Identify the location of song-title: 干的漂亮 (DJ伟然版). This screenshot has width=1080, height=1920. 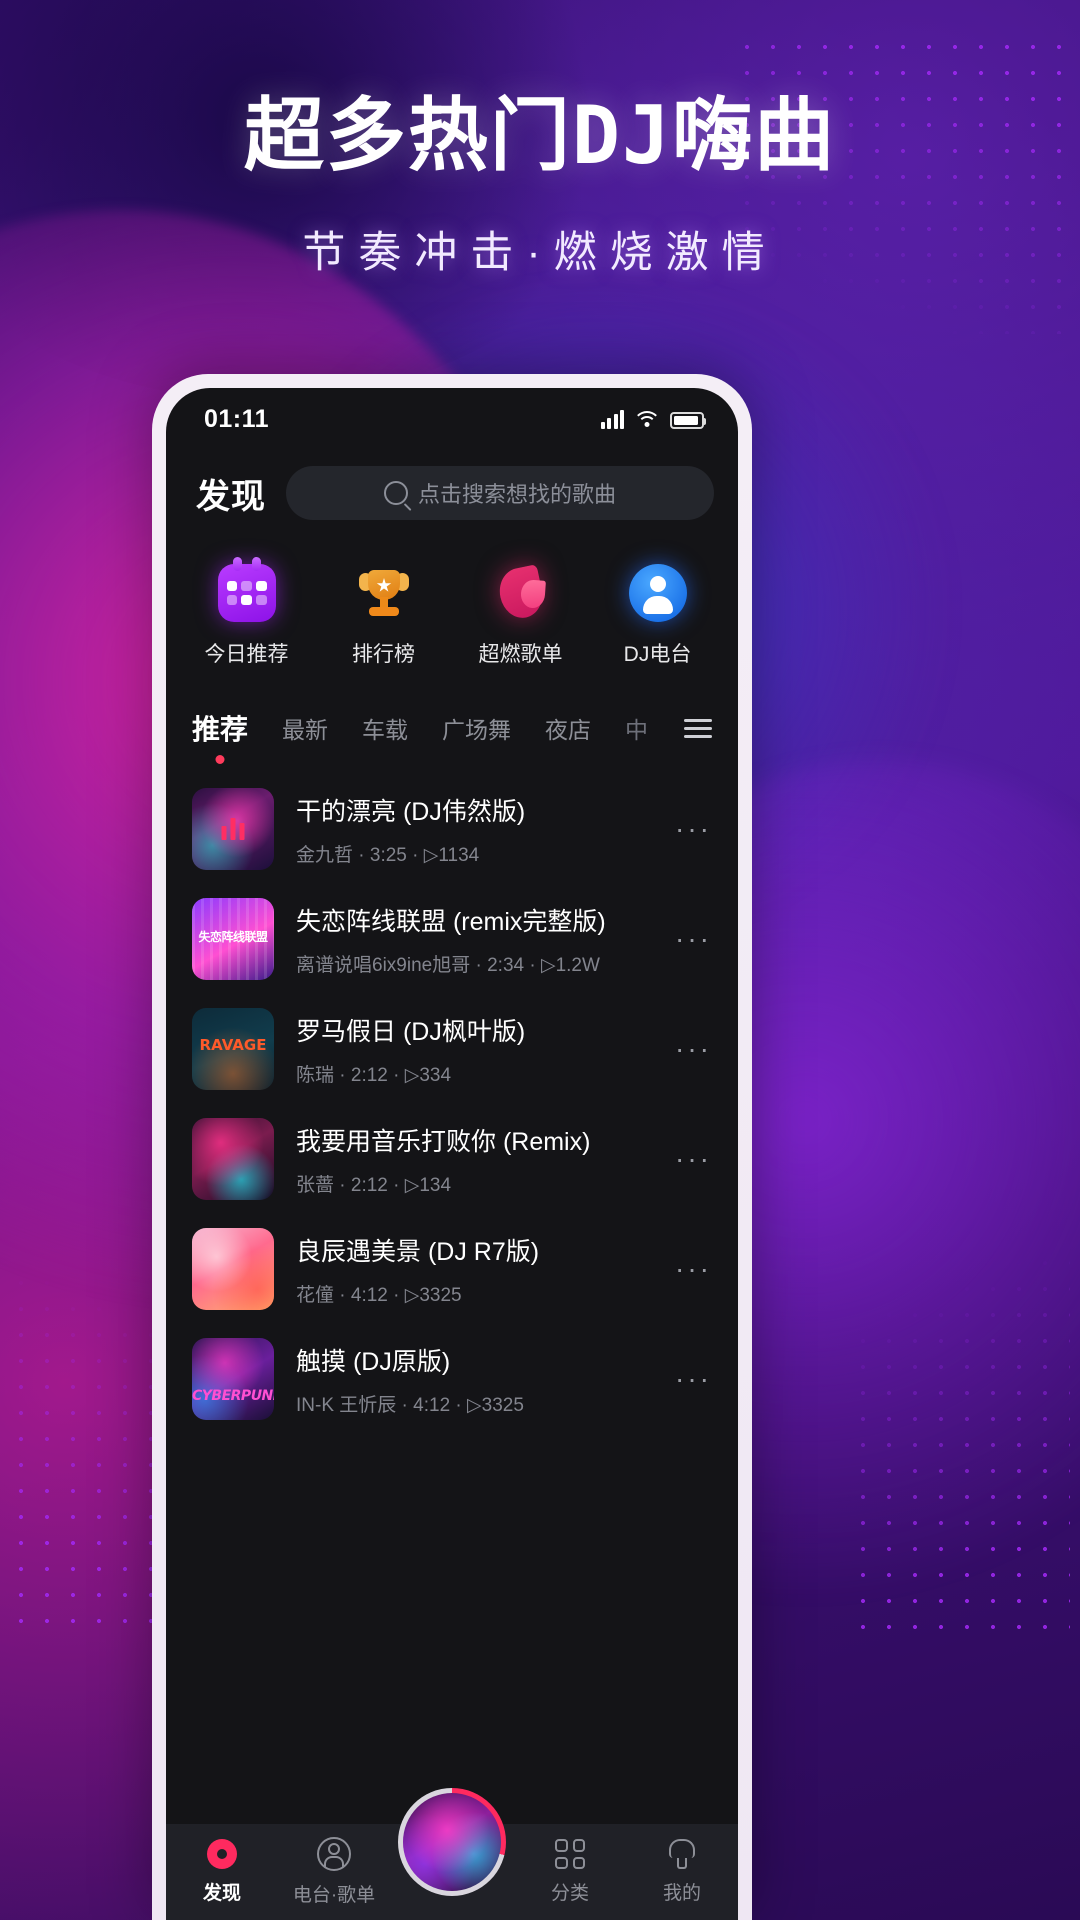
(411, 811).